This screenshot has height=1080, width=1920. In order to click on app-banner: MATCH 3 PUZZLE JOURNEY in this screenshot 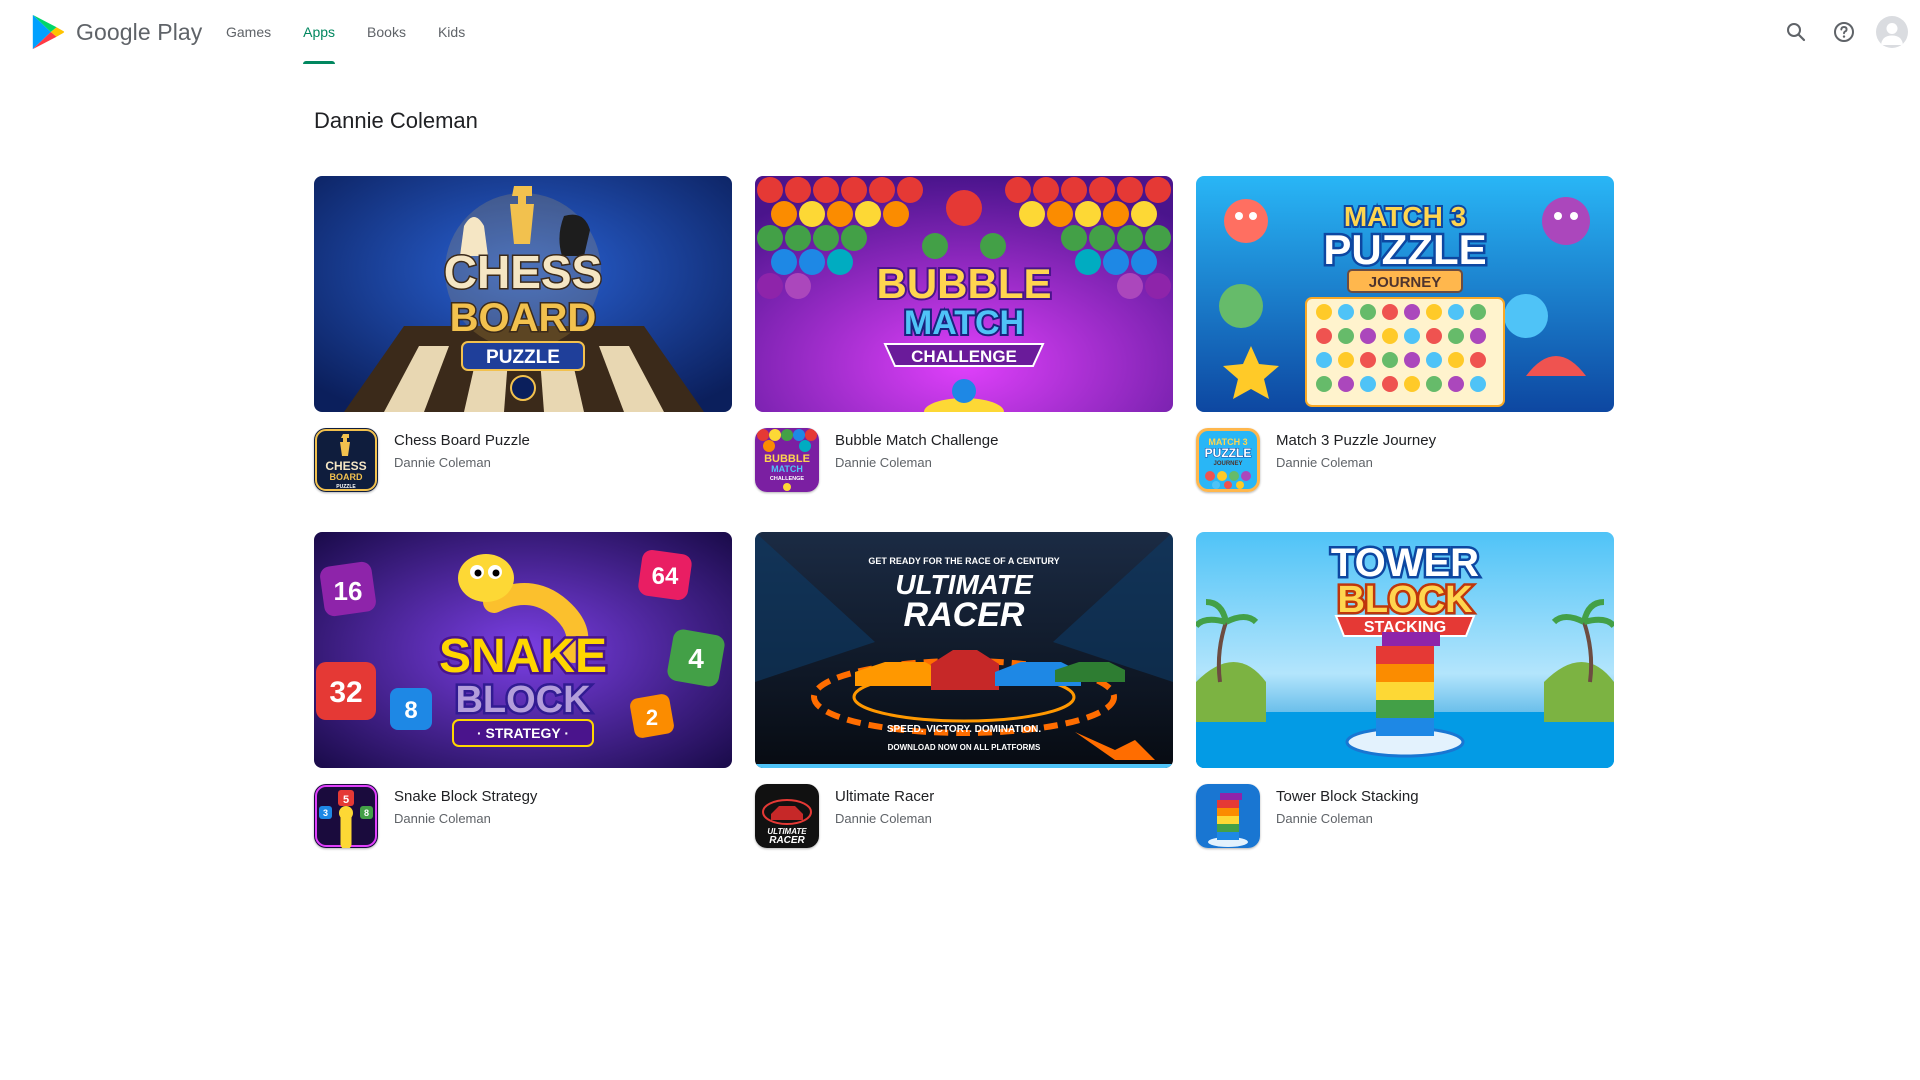, I will do `click(1405, 294)`.